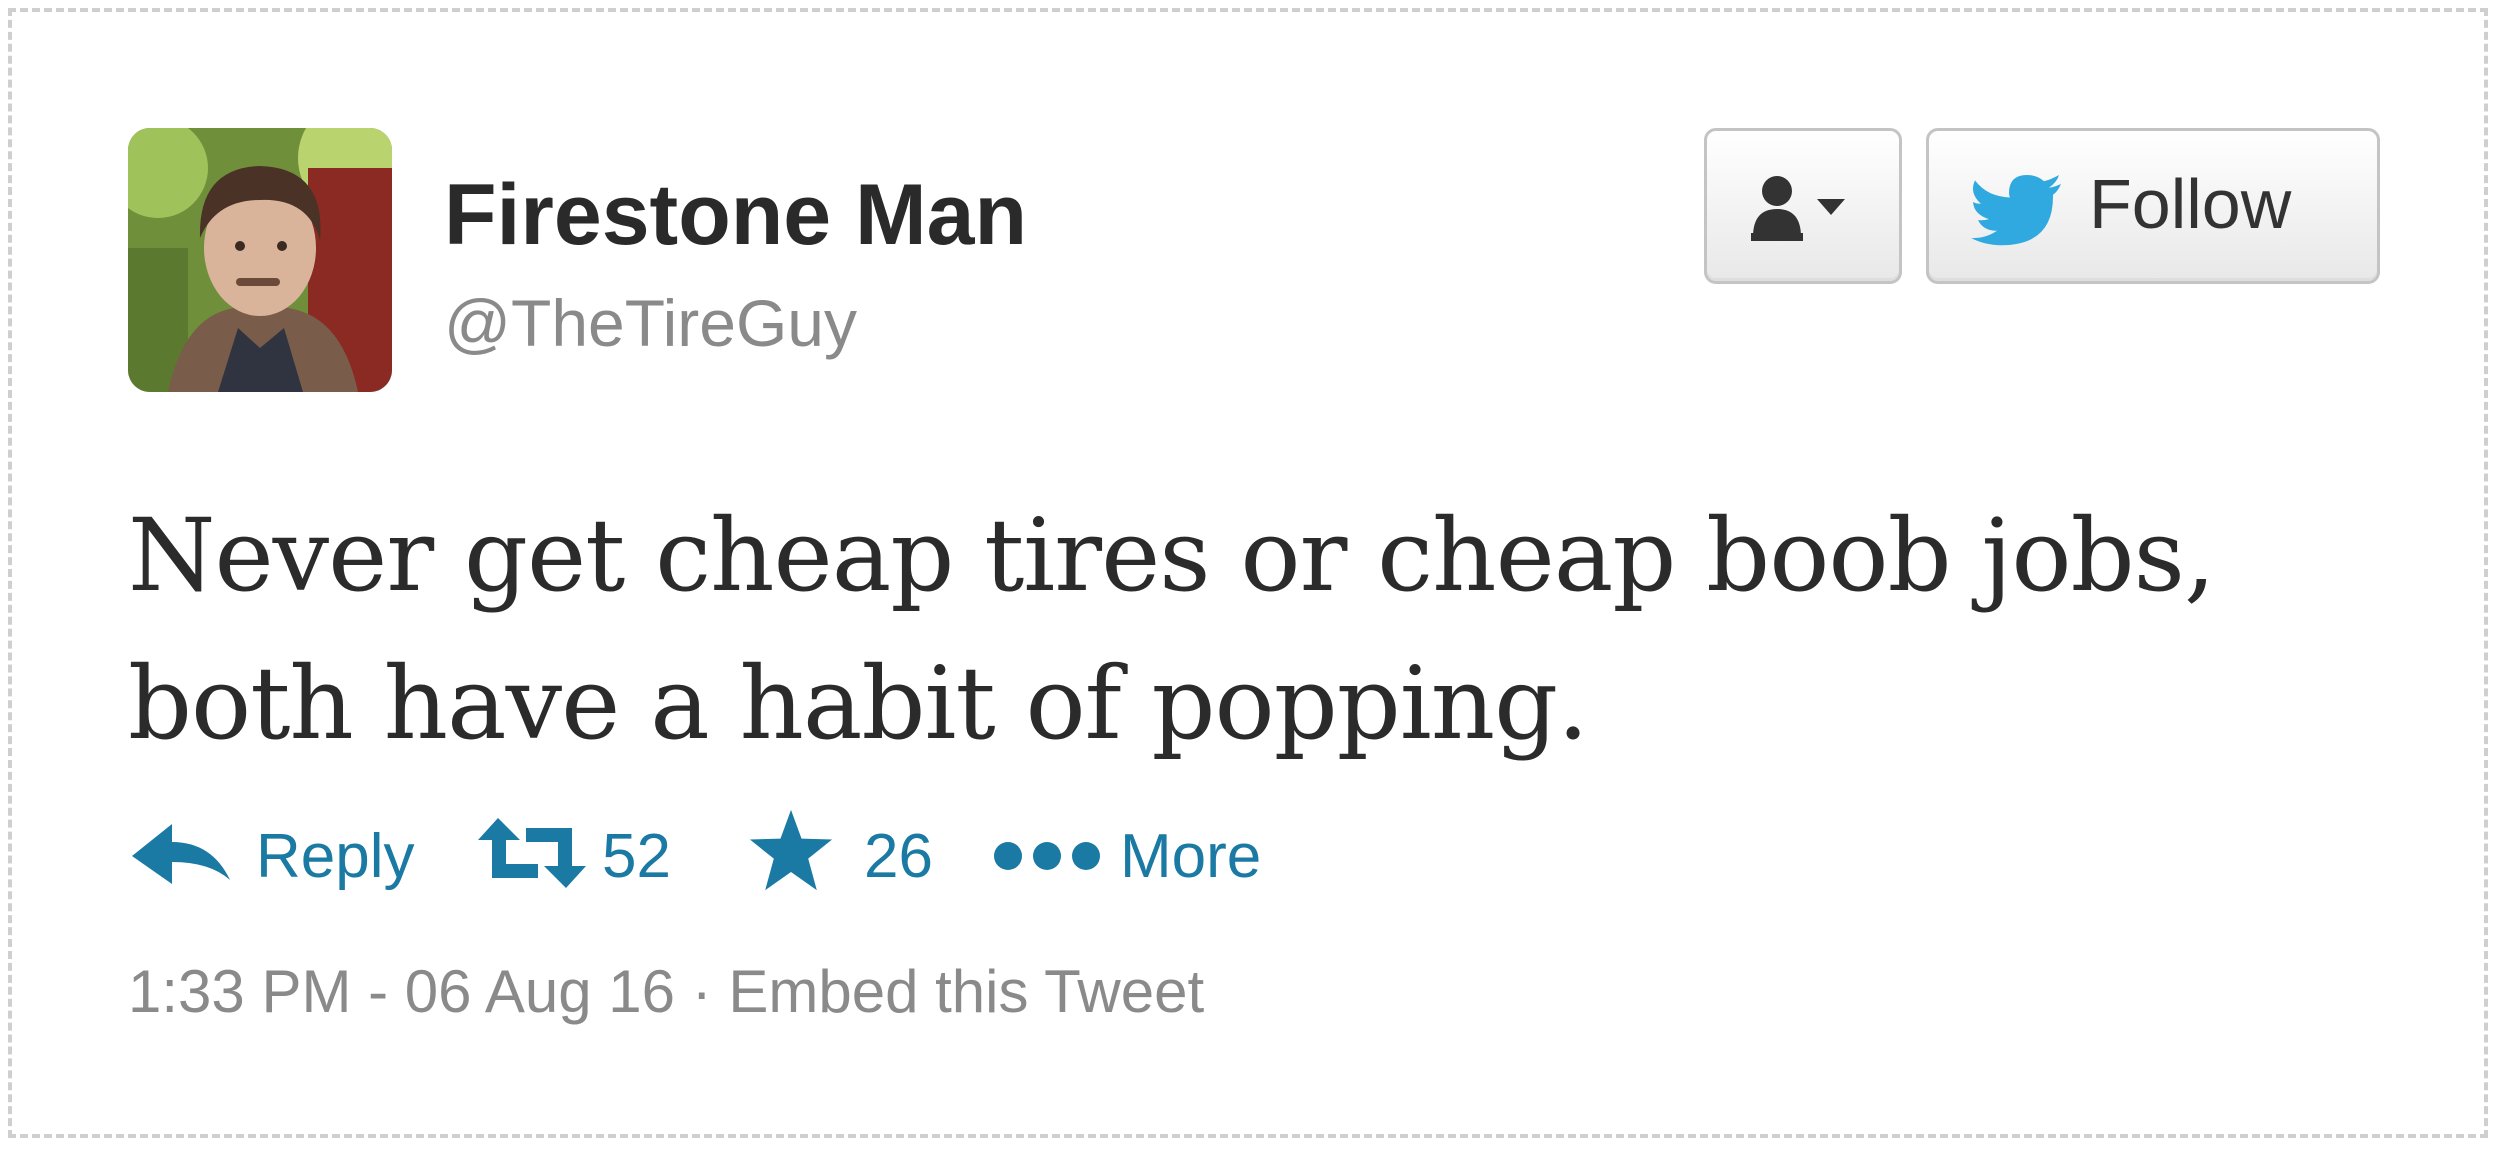  What do you see at coordinates (898, 856) in the screenshot?
I see `favorite-count: 26` at bounding box center [898, 856].